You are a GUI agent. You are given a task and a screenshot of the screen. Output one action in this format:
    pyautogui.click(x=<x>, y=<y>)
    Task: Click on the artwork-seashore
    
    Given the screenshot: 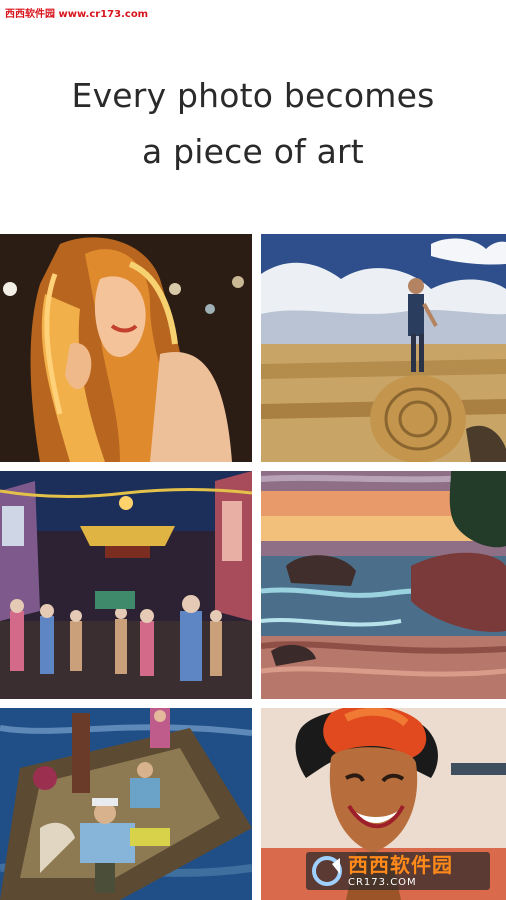 What is the action you would take?
    pyautogui.click(x=383, y=585)
    